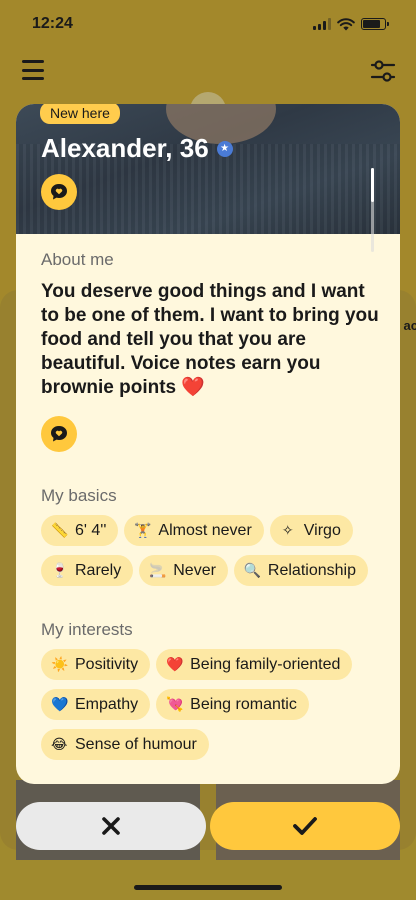  What do you see at coordinates (59, 744) in the screenshot?
I see `laughing-face-icon: 😂` at bounding box center [59, 744].